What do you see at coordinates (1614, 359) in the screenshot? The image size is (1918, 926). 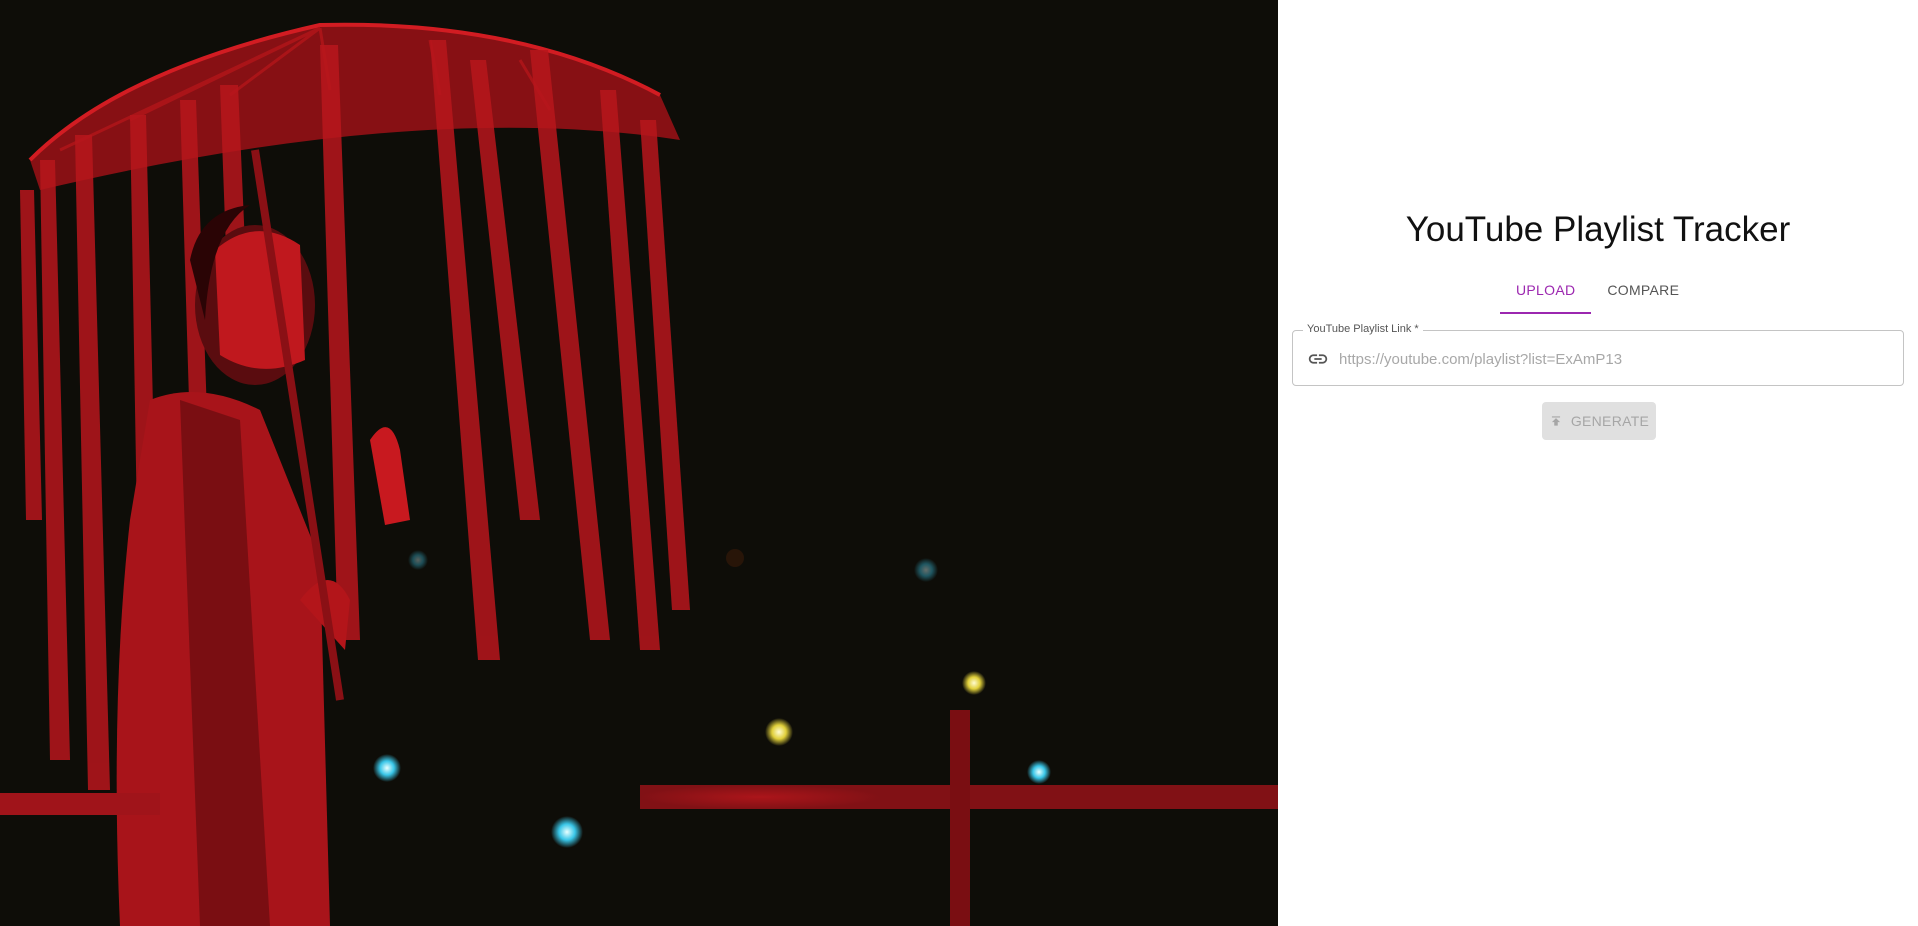 I see `playlist-link-input` at bounding box center [1614, 359].